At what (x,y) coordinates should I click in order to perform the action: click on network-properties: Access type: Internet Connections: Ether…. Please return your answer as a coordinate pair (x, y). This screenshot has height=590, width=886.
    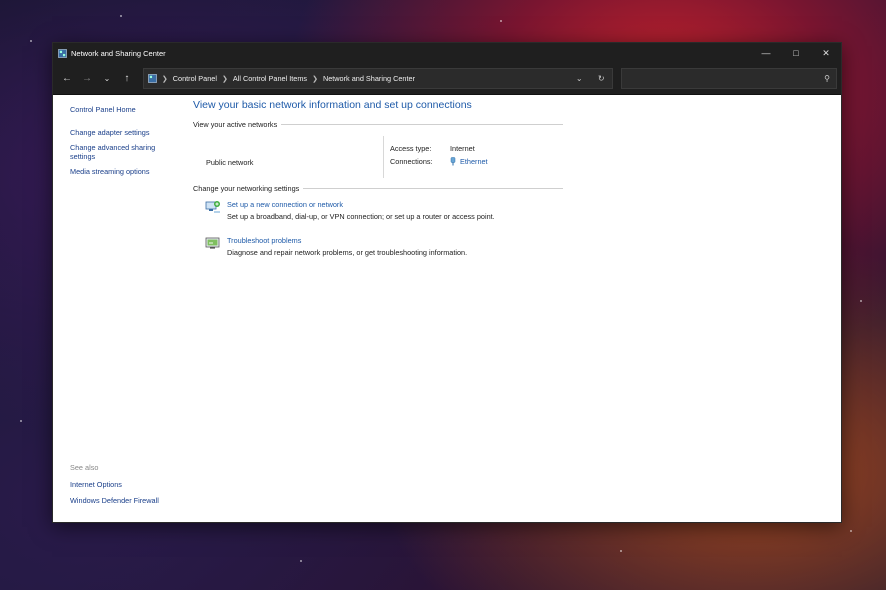
    Looking at the image, I should click on (439, 157).